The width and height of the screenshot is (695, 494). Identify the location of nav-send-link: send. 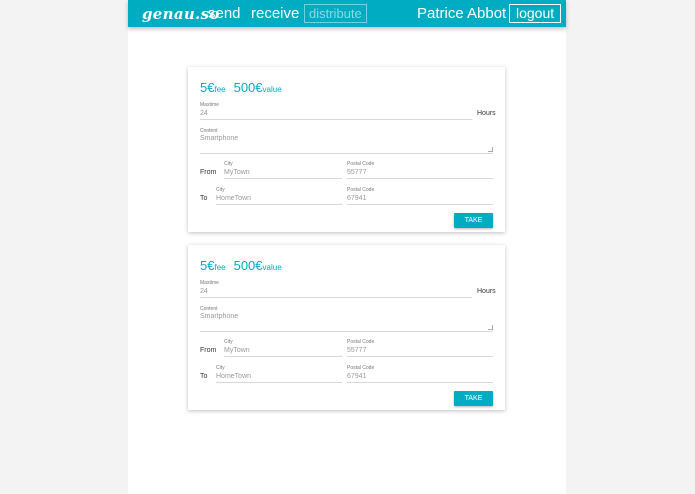
(224, 13).